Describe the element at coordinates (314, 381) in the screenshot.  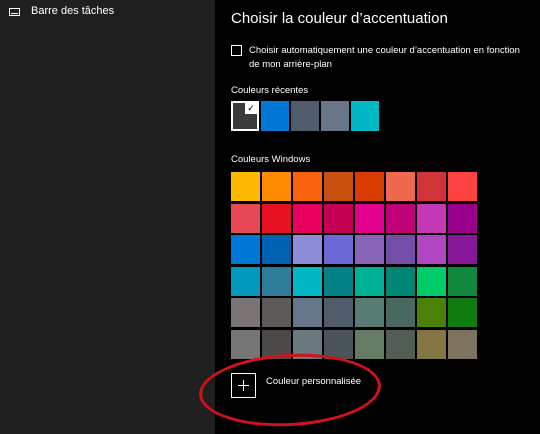
I see `custom-color-label: Couleur personnalisée` at that location.